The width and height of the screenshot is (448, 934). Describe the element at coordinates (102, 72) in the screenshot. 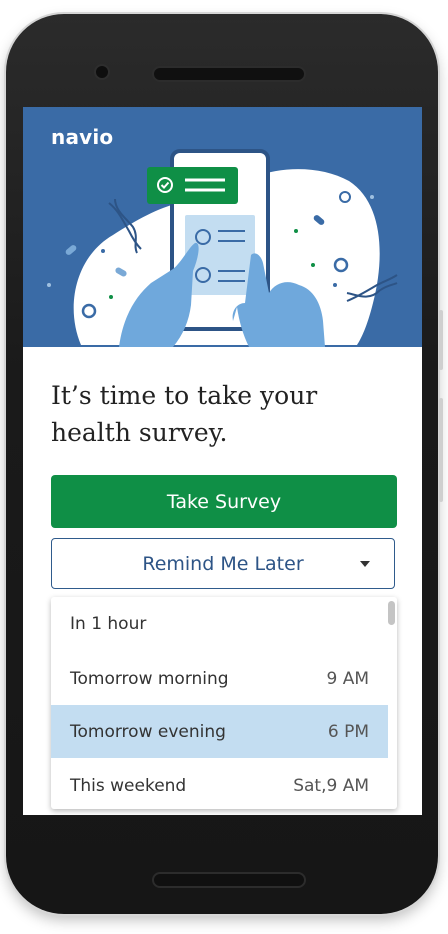

I see `front-camera` at that location.